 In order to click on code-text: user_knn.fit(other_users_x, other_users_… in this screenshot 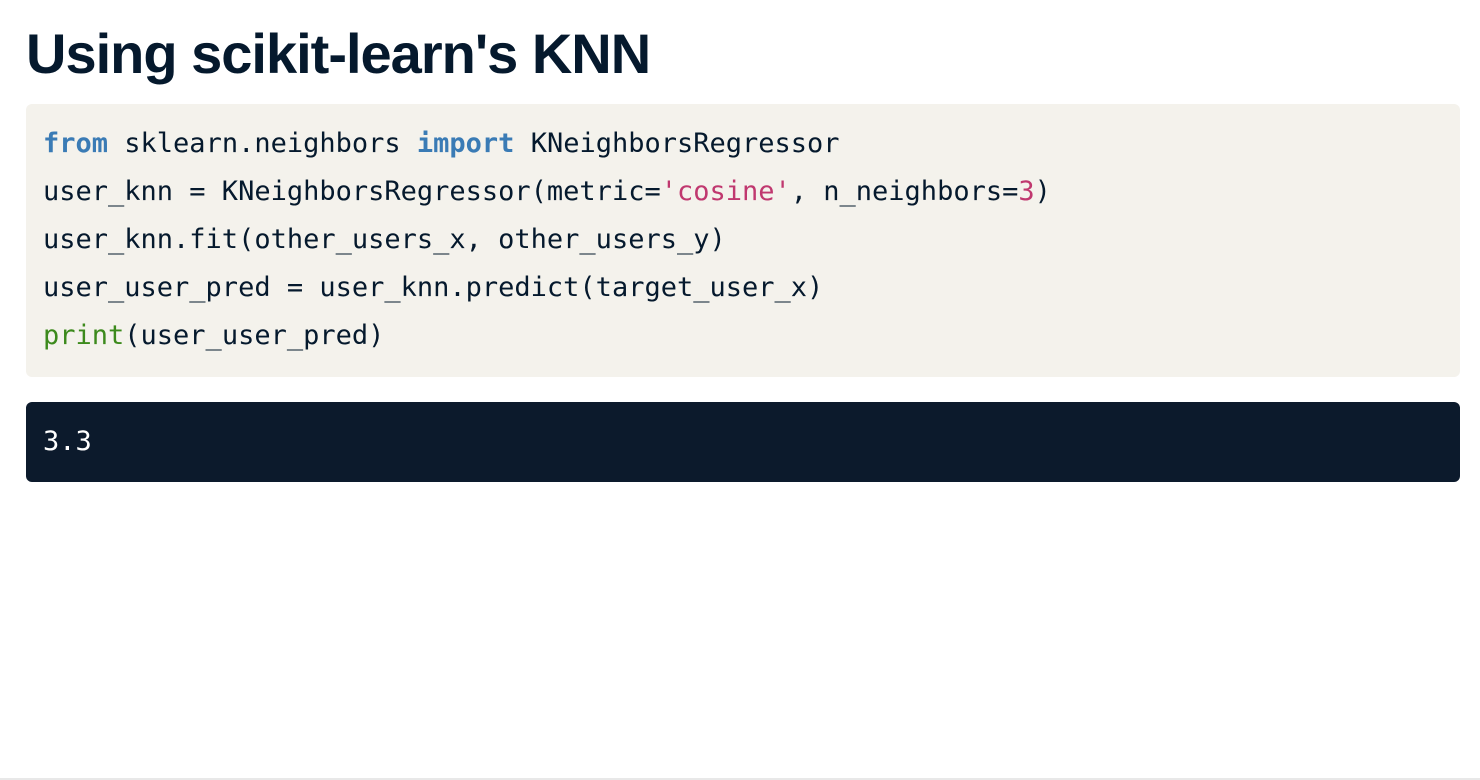, I will do `click(384, 239)`.